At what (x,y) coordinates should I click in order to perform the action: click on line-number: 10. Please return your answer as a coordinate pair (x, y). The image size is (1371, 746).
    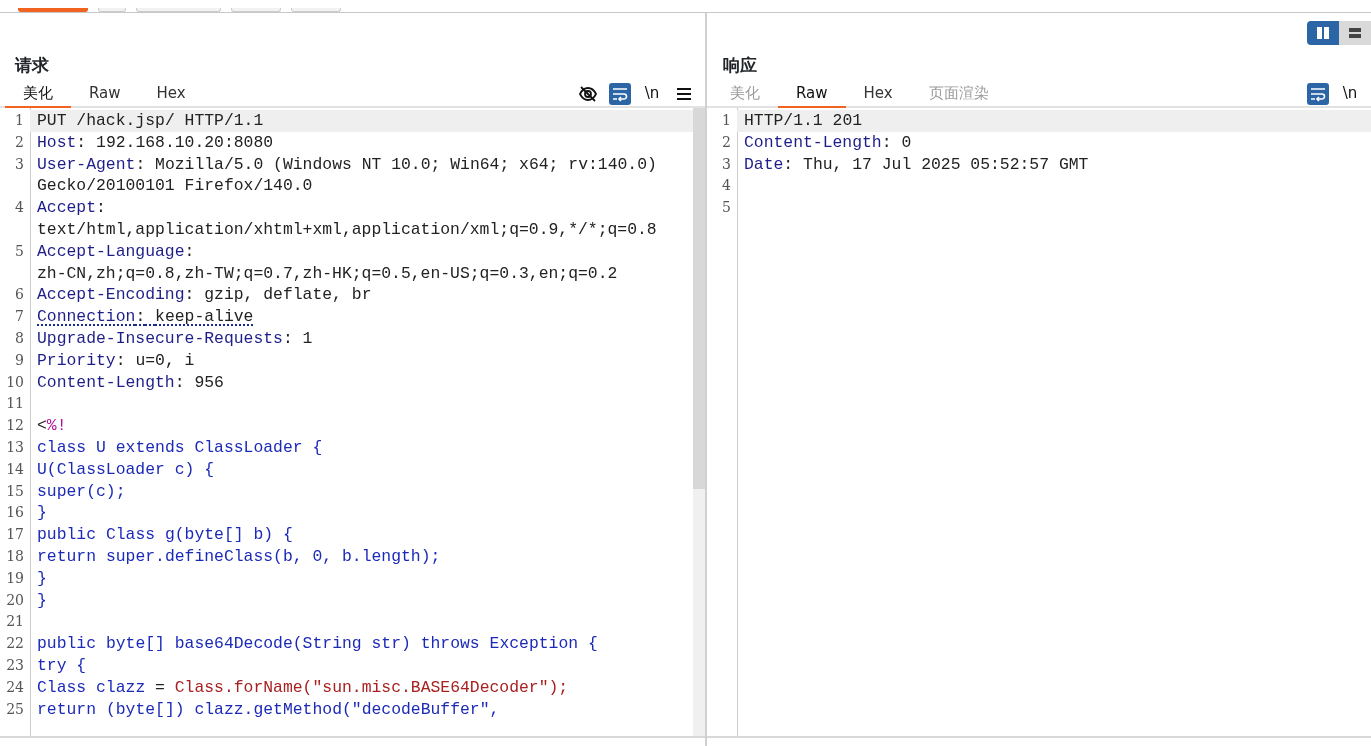
    Looking at the image, I should click on (15, 382).